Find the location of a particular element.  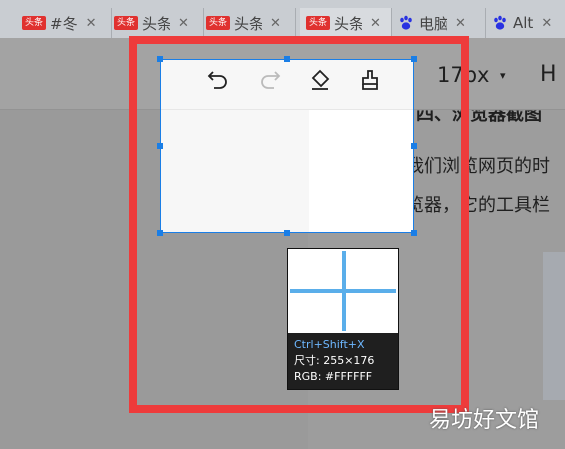

capture-toolbar is located at coordinates (287, 85).